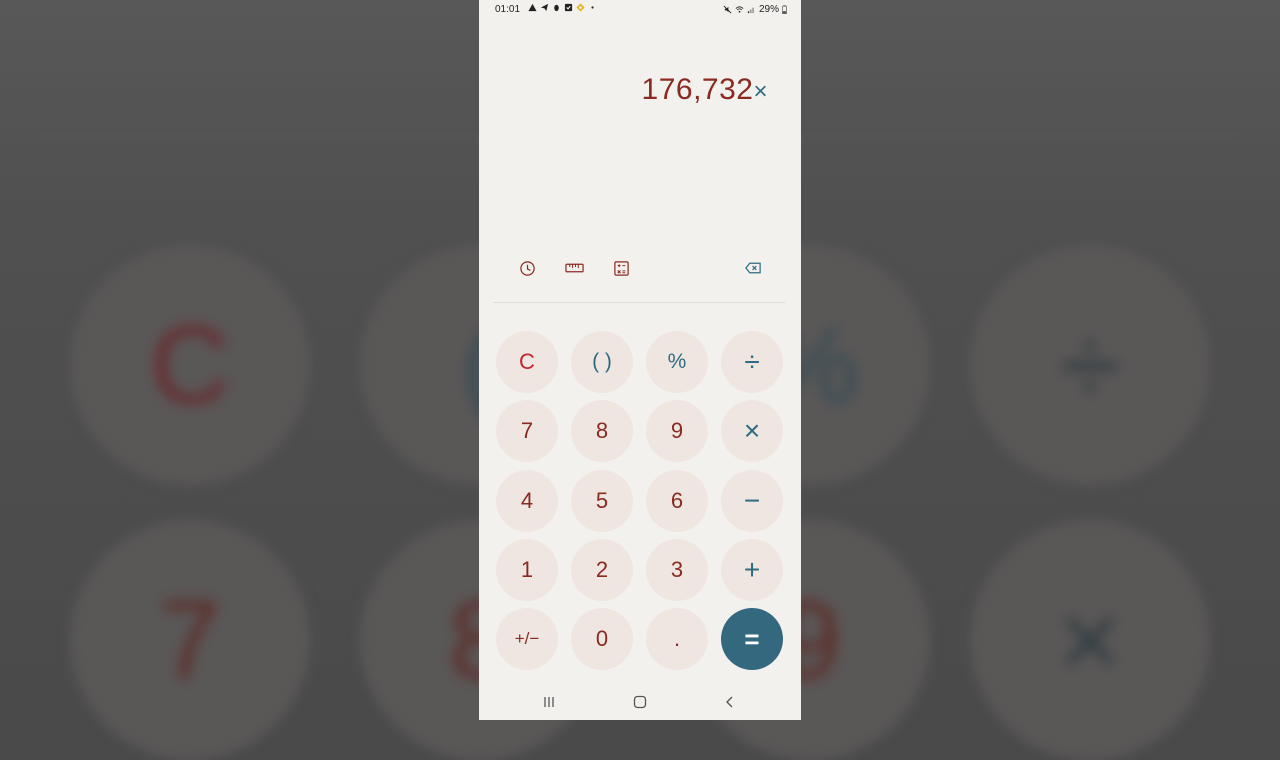 Image resolution: width=1280 pixels, height=760 pixels. What do you see at coordinates (602, 362) in the screenshot?
I see `parentheses-button: ( )` at bounding box center [602, 362].